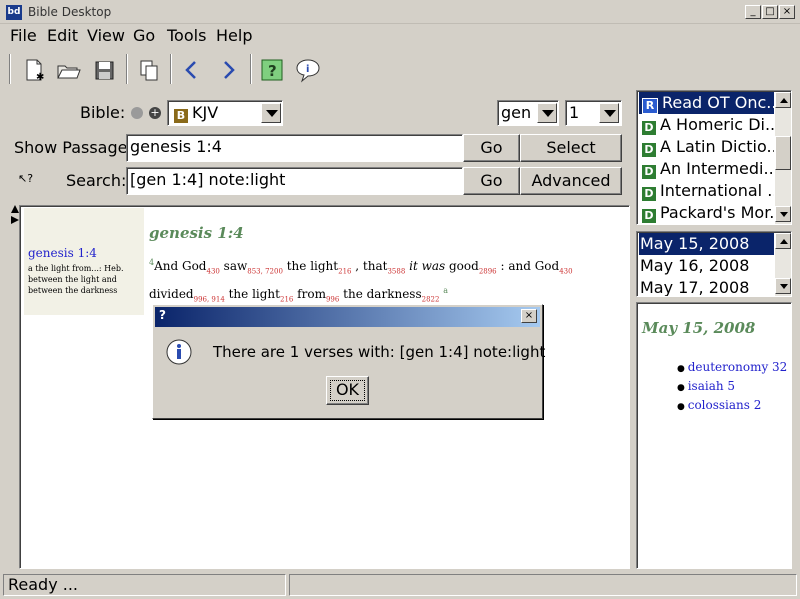 The height and width of the screenshot is (599, 800). I want to click on verse-word: the darkness, so click(380, 294).